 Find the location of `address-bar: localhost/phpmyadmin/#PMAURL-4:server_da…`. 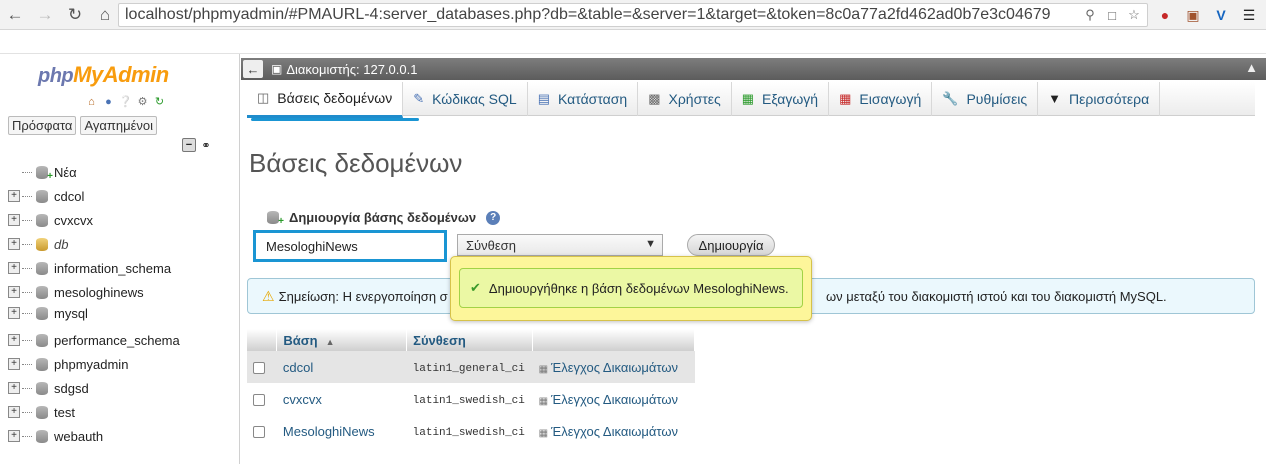

address-bar: localhost/phpmyadmin/#PMAURL-4:server_da… is located at coordinates (633, 15).